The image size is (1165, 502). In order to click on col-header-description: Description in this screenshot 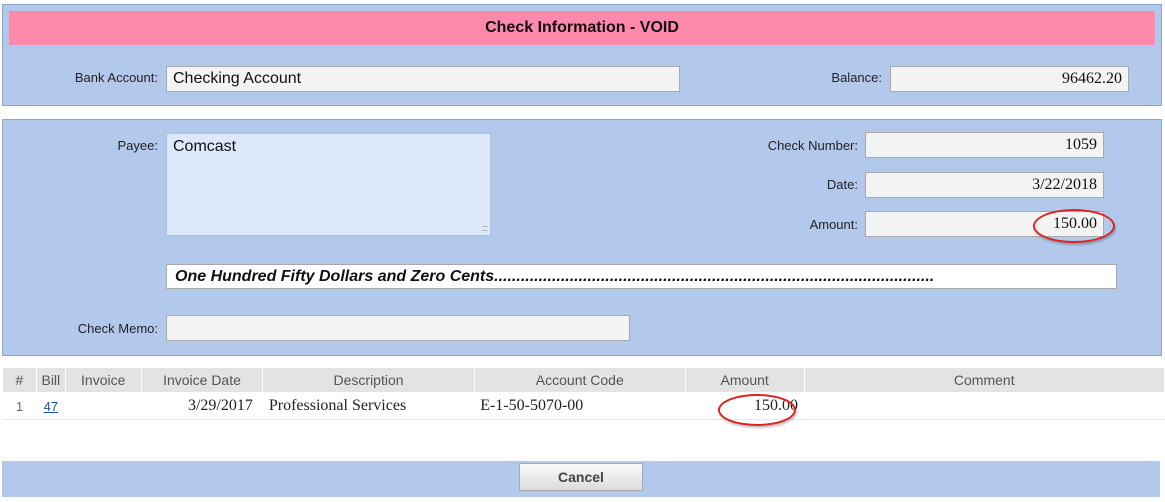, I will do `click(368, 380)`.